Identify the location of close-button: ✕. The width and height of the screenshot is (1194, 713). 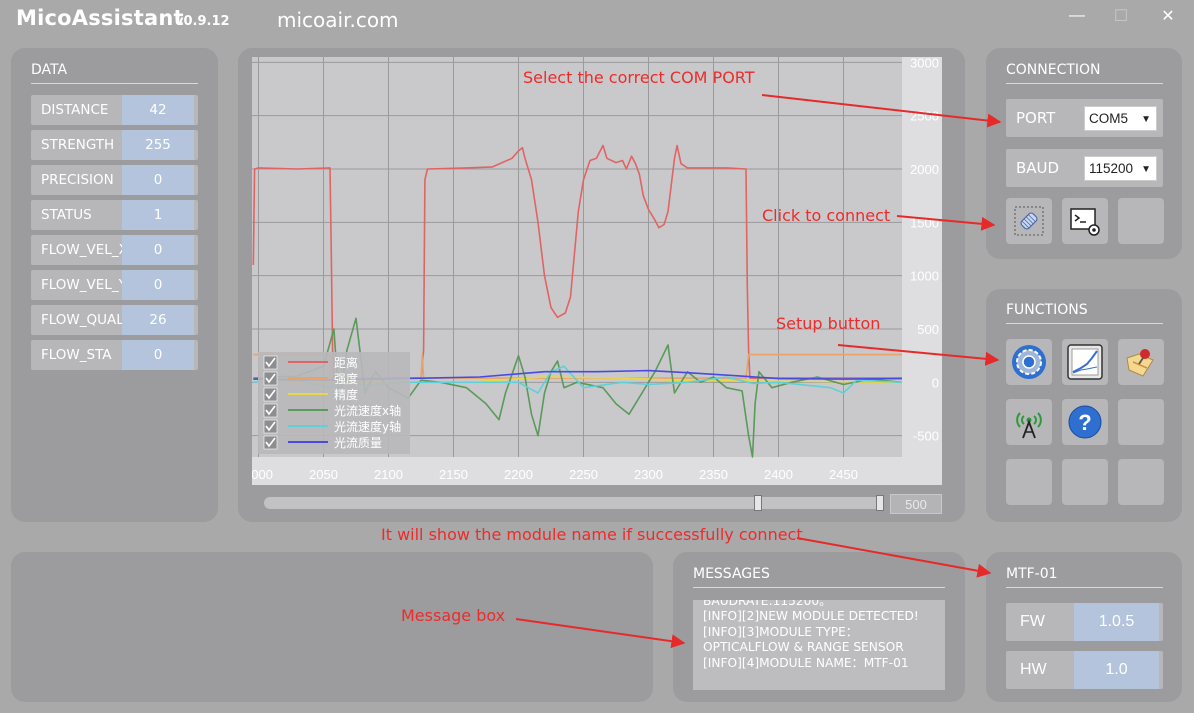
(1168, 16).